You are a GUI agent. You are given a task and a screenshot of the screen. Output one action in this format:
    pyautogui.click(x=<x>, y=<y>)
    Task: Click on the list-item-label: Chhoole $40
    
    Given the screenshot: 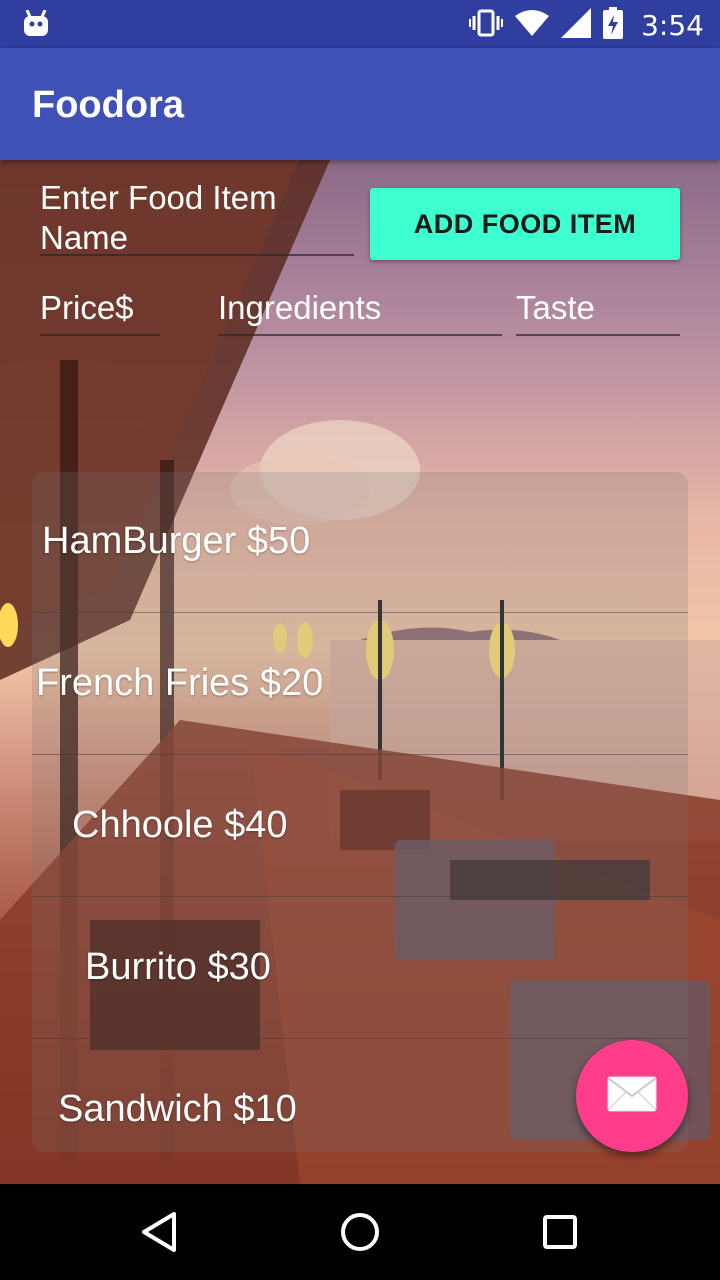 What is the action you would take?
    pyautogui.click(x=180, y=825)
    